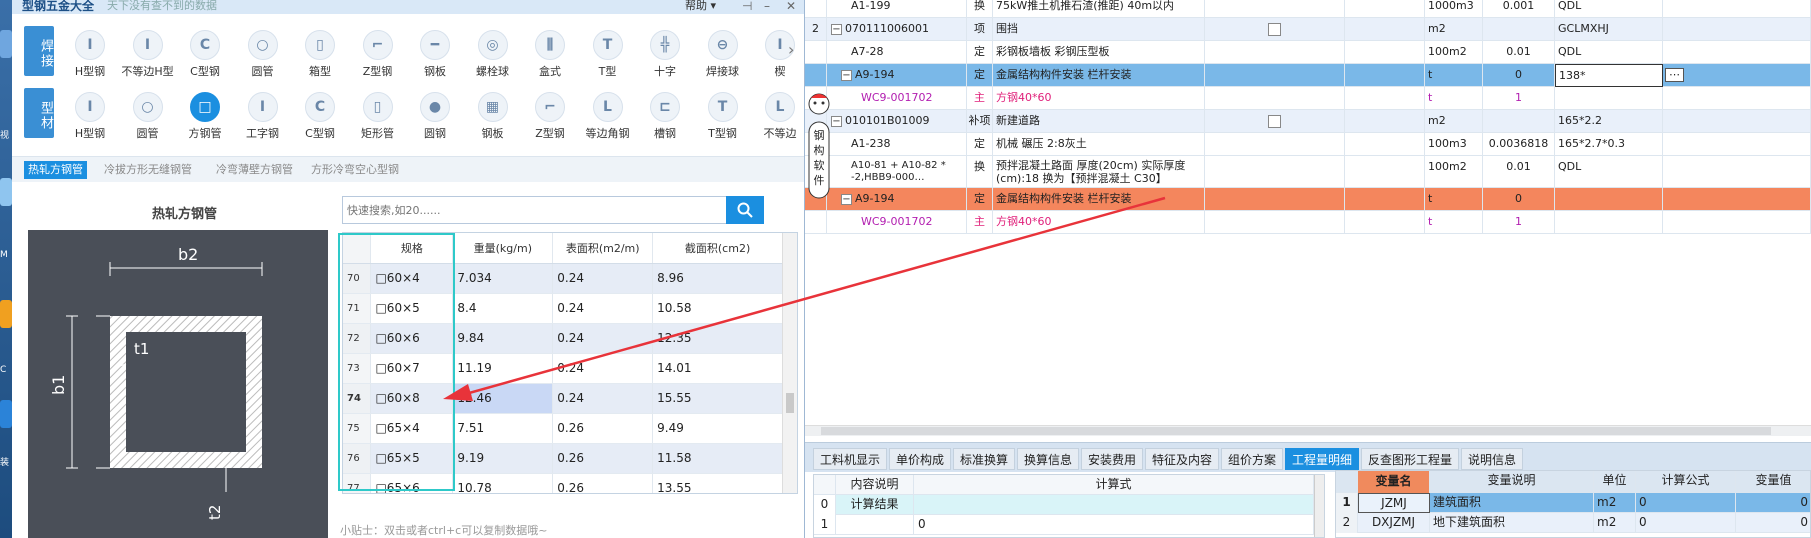 The width and height of the screenshot is (1811, 538). I want to click on calc-expr, so click(1114, 505).